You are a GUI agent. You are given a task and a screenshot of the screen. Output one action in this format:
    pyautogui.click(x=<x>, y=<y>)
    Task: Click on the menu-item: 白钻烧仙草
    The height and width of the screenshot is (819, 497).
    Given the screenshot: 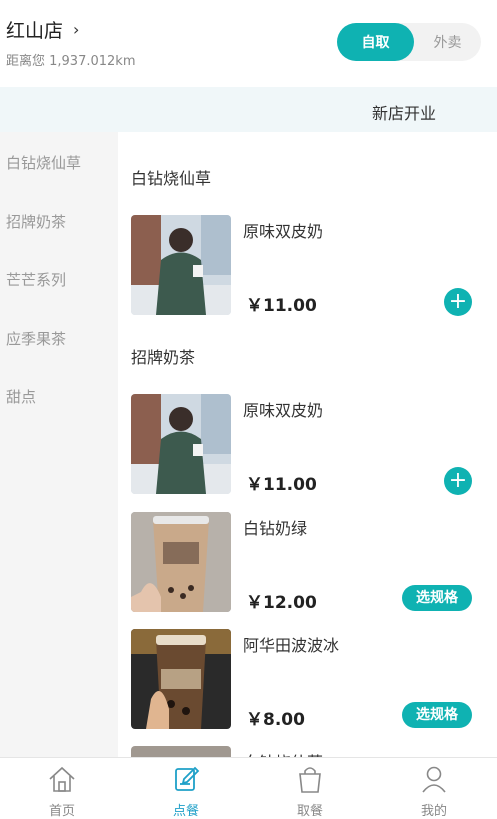 What is the action you would take?
    pyautogui.click(x=303, y=751)
    